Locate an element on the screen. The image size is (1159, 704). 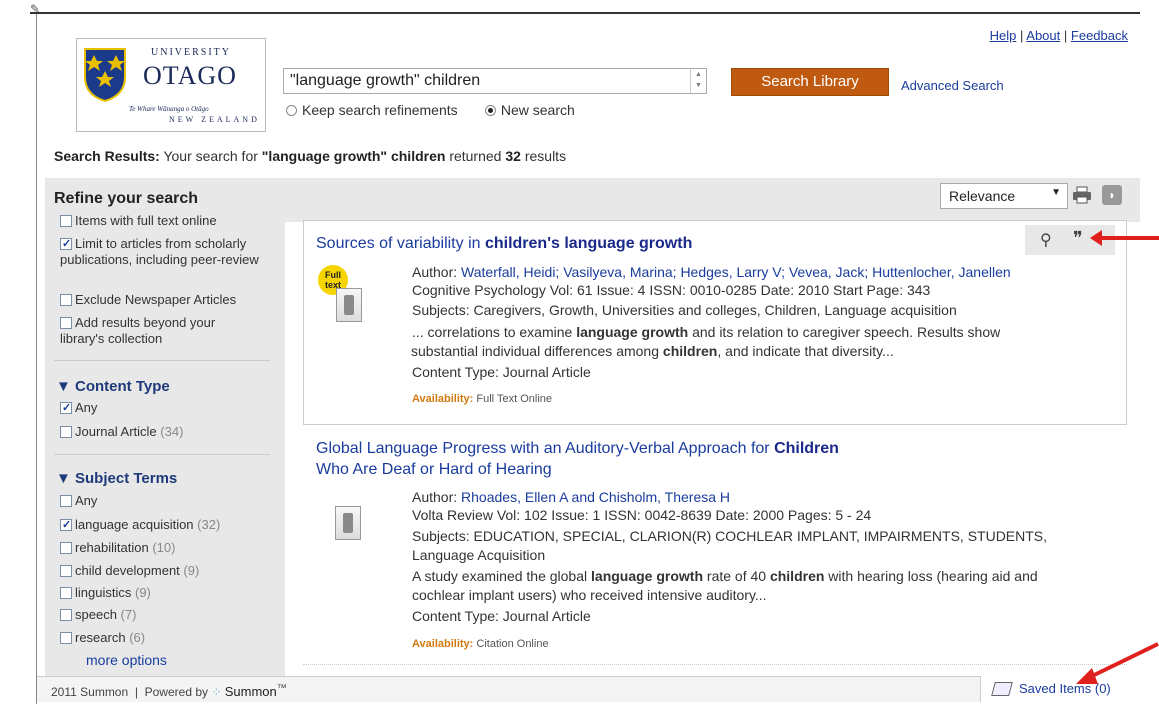
search-mode-options: Keep search refinements New search is located at coordinates (430, 110).